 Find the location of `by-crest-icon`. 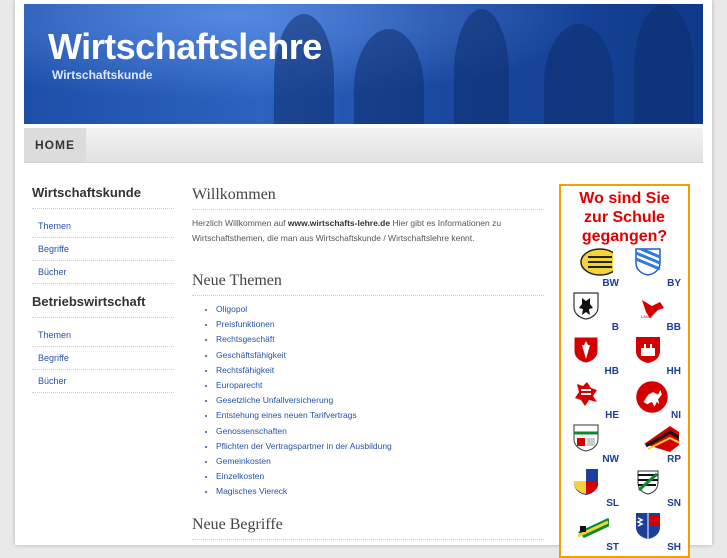

by-crest-icon is located at coordinates (648, 262).